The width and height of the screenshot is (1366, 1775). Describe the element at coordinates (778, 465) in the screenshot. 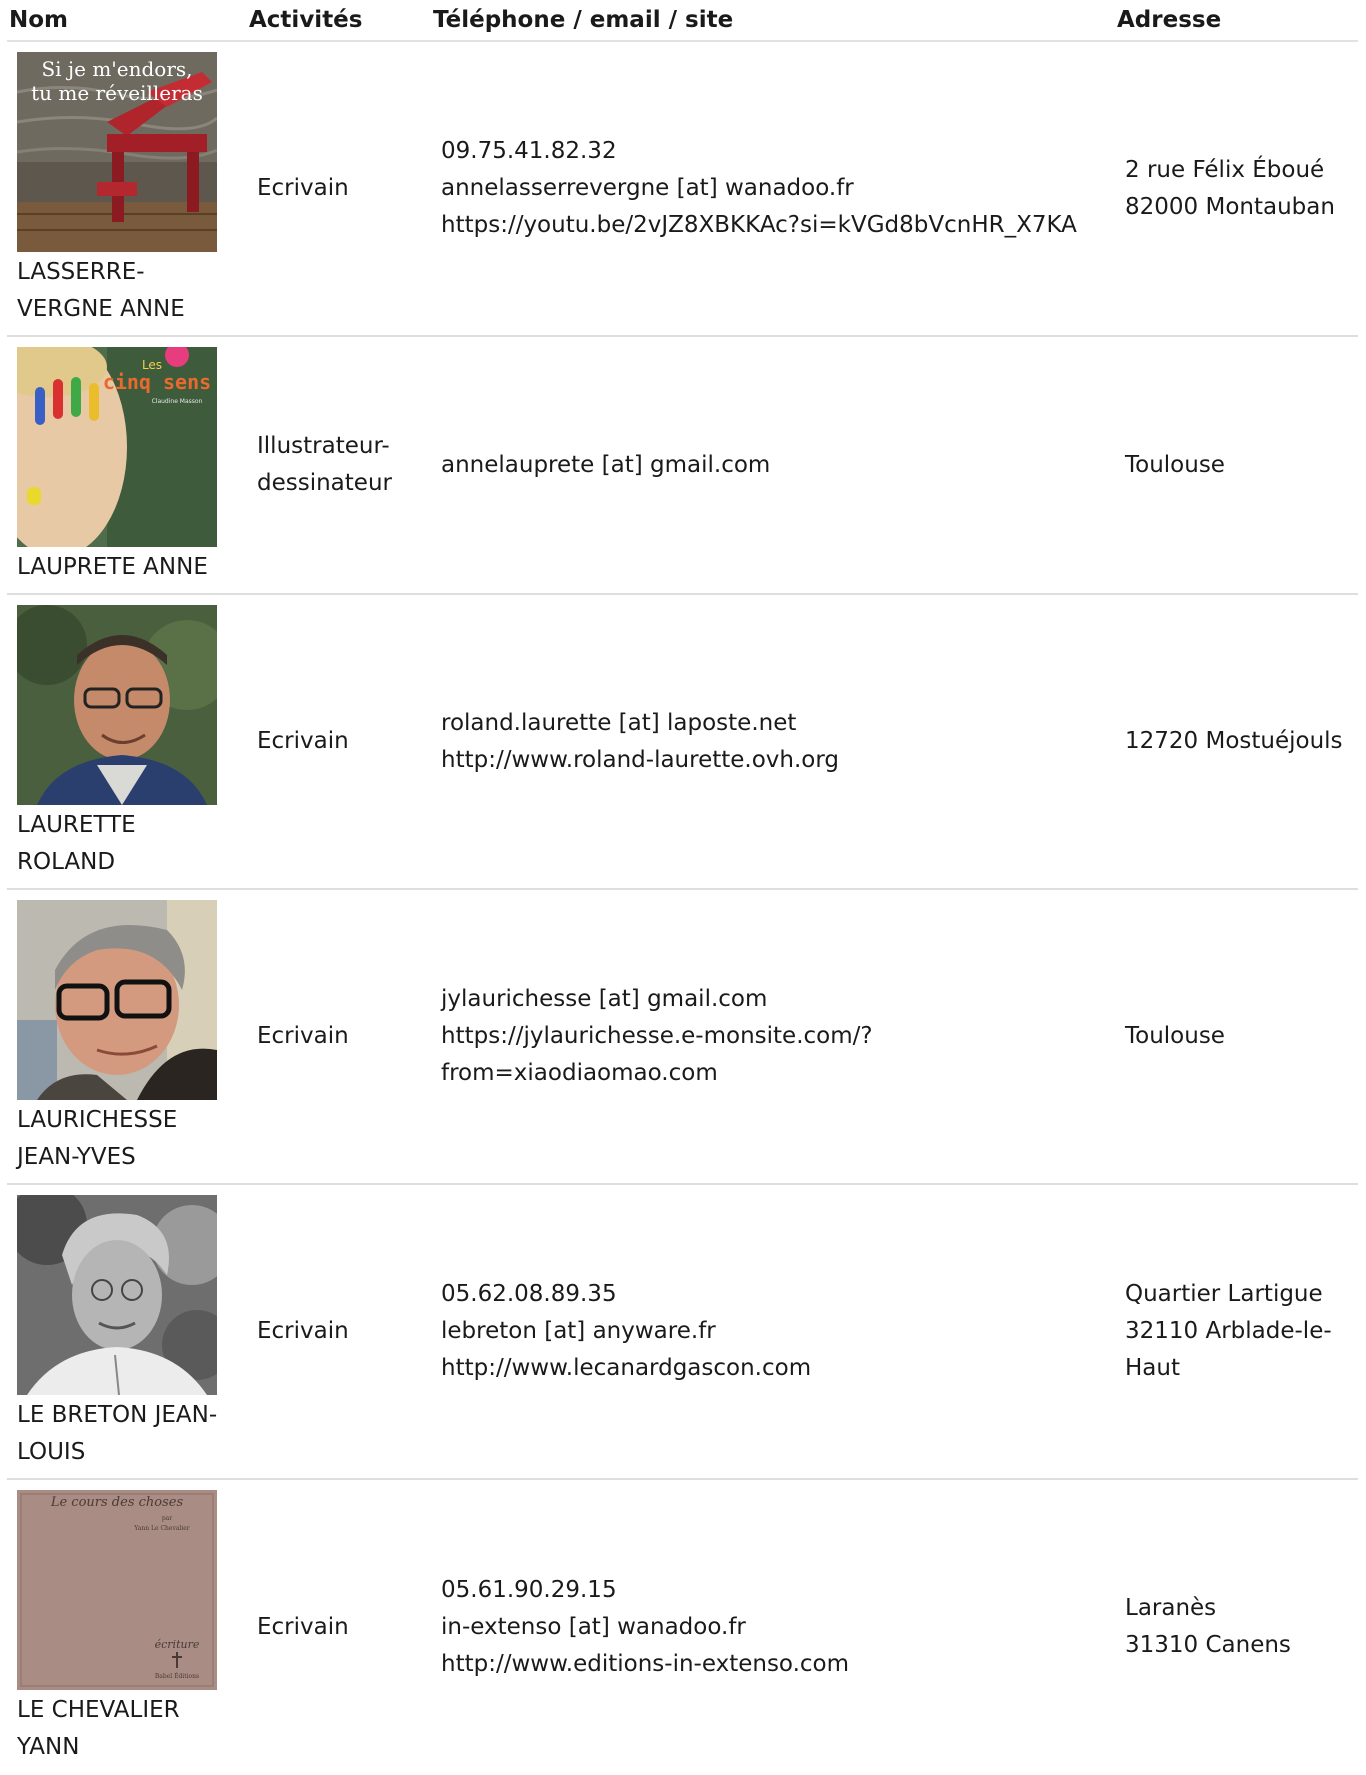

I see `contact-email: annelauprete [at] gmail.com` at that location.